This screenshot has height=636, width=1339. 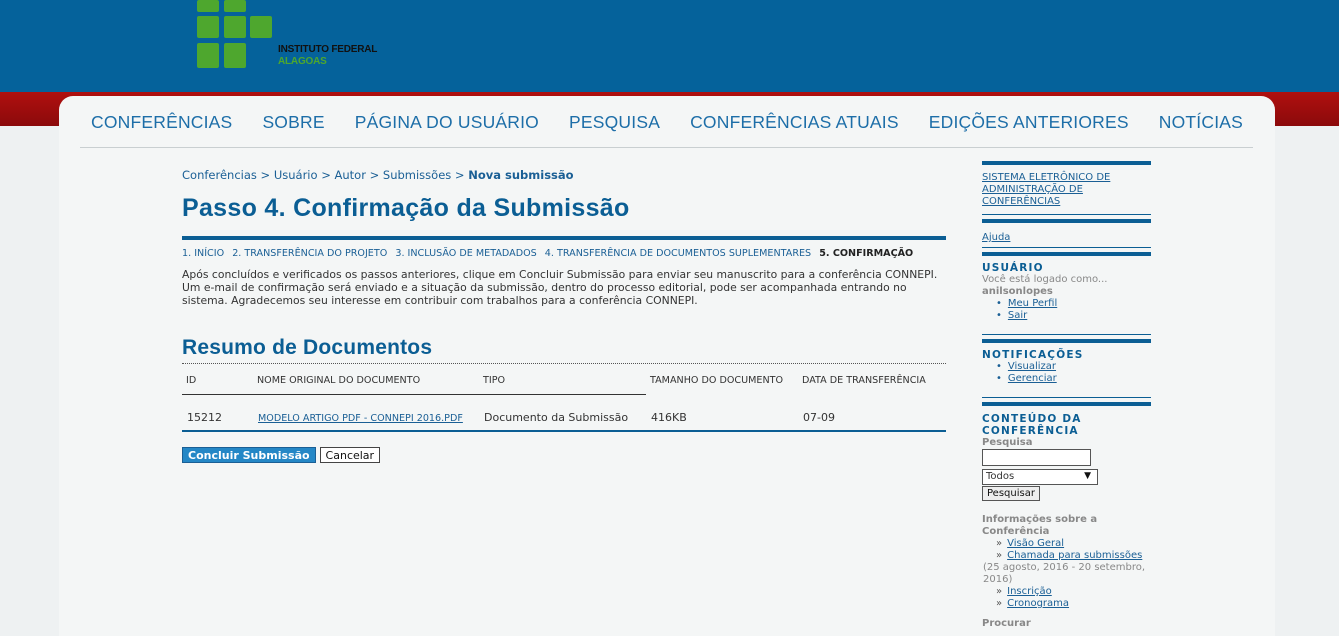 What do you see at coordinates (1073, 367) in the screenshot?
I see `list-item: Visualizar` at bounding box center [1073, 367].